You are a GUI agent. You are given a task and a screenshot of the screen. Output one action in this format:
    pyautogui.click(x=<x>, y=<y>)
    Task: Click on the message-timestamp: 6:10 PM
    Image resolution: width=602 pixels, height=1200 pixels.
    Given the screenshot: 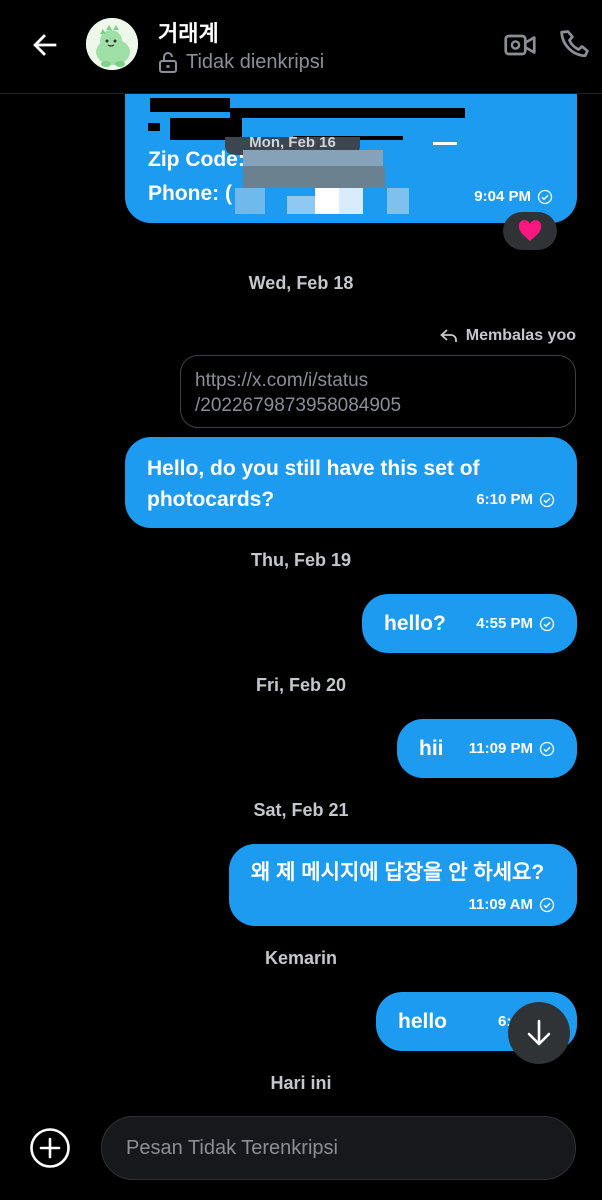 What is the action you would take?
    pyautogui.click(x=515, y=499)
    